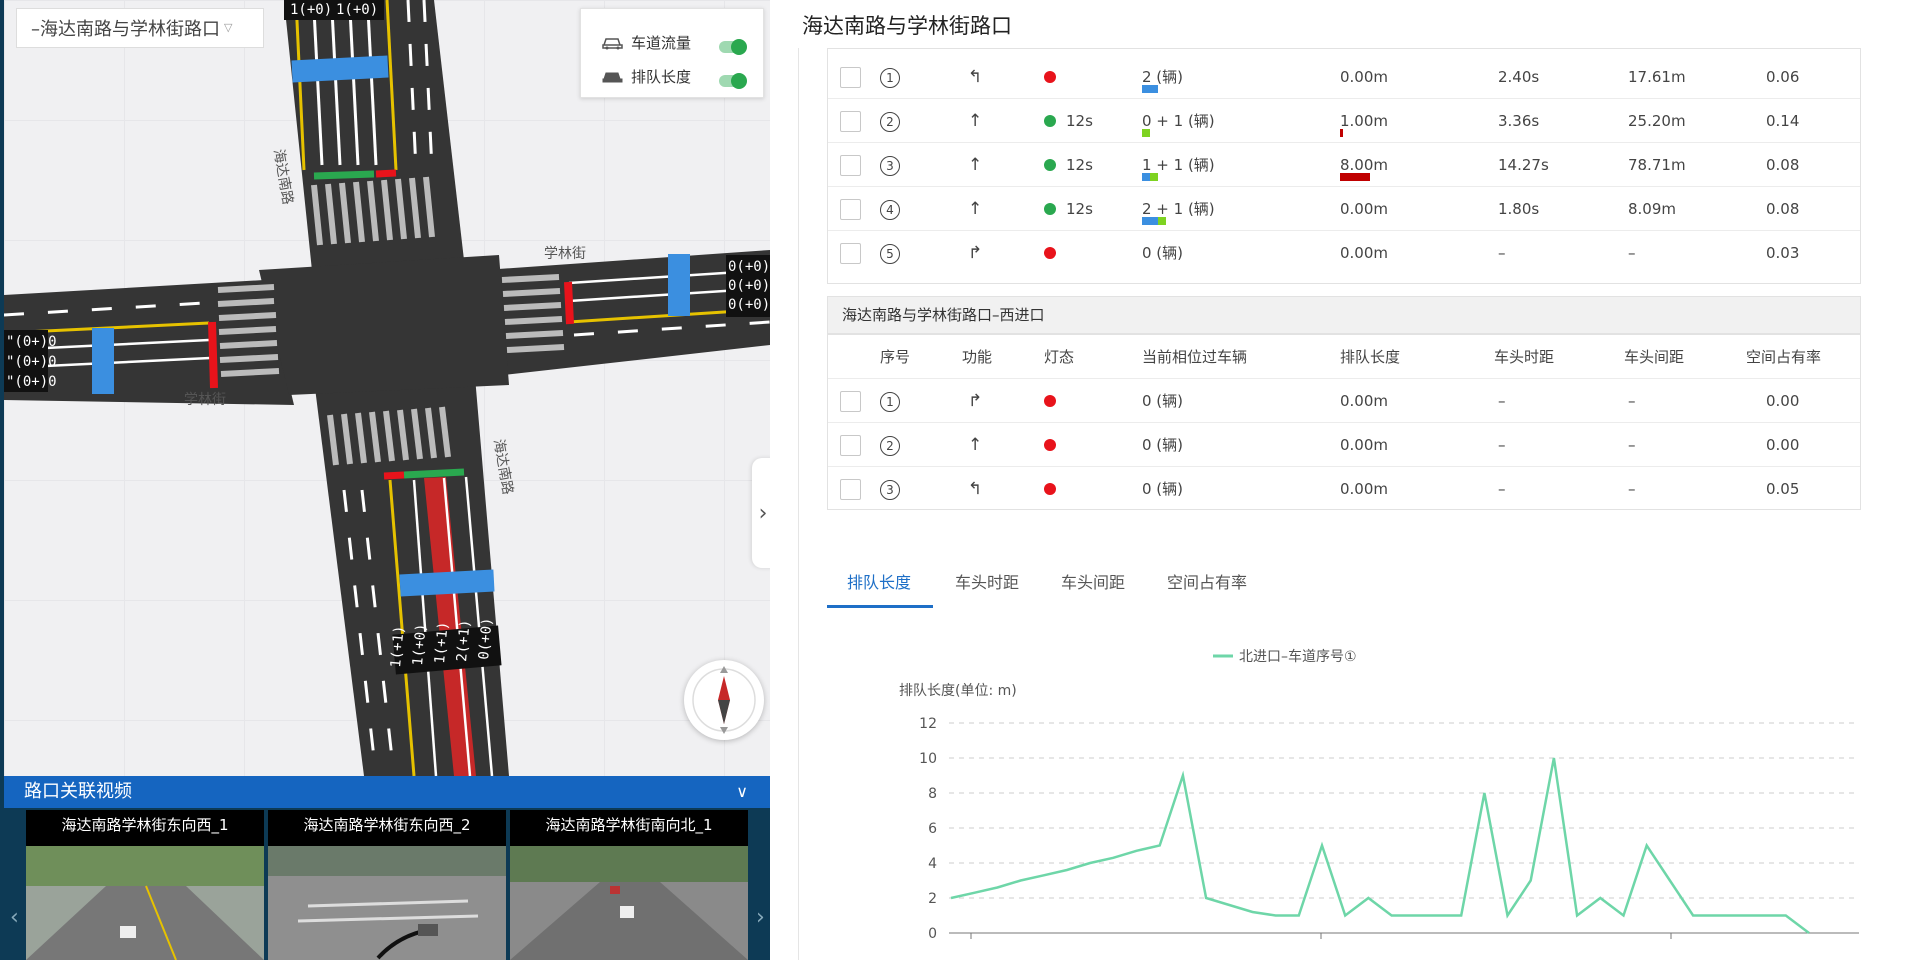  Describe the element at coordinates (1364, 121) in the screenshot. I see `queue-length: 1.00m` at that location.